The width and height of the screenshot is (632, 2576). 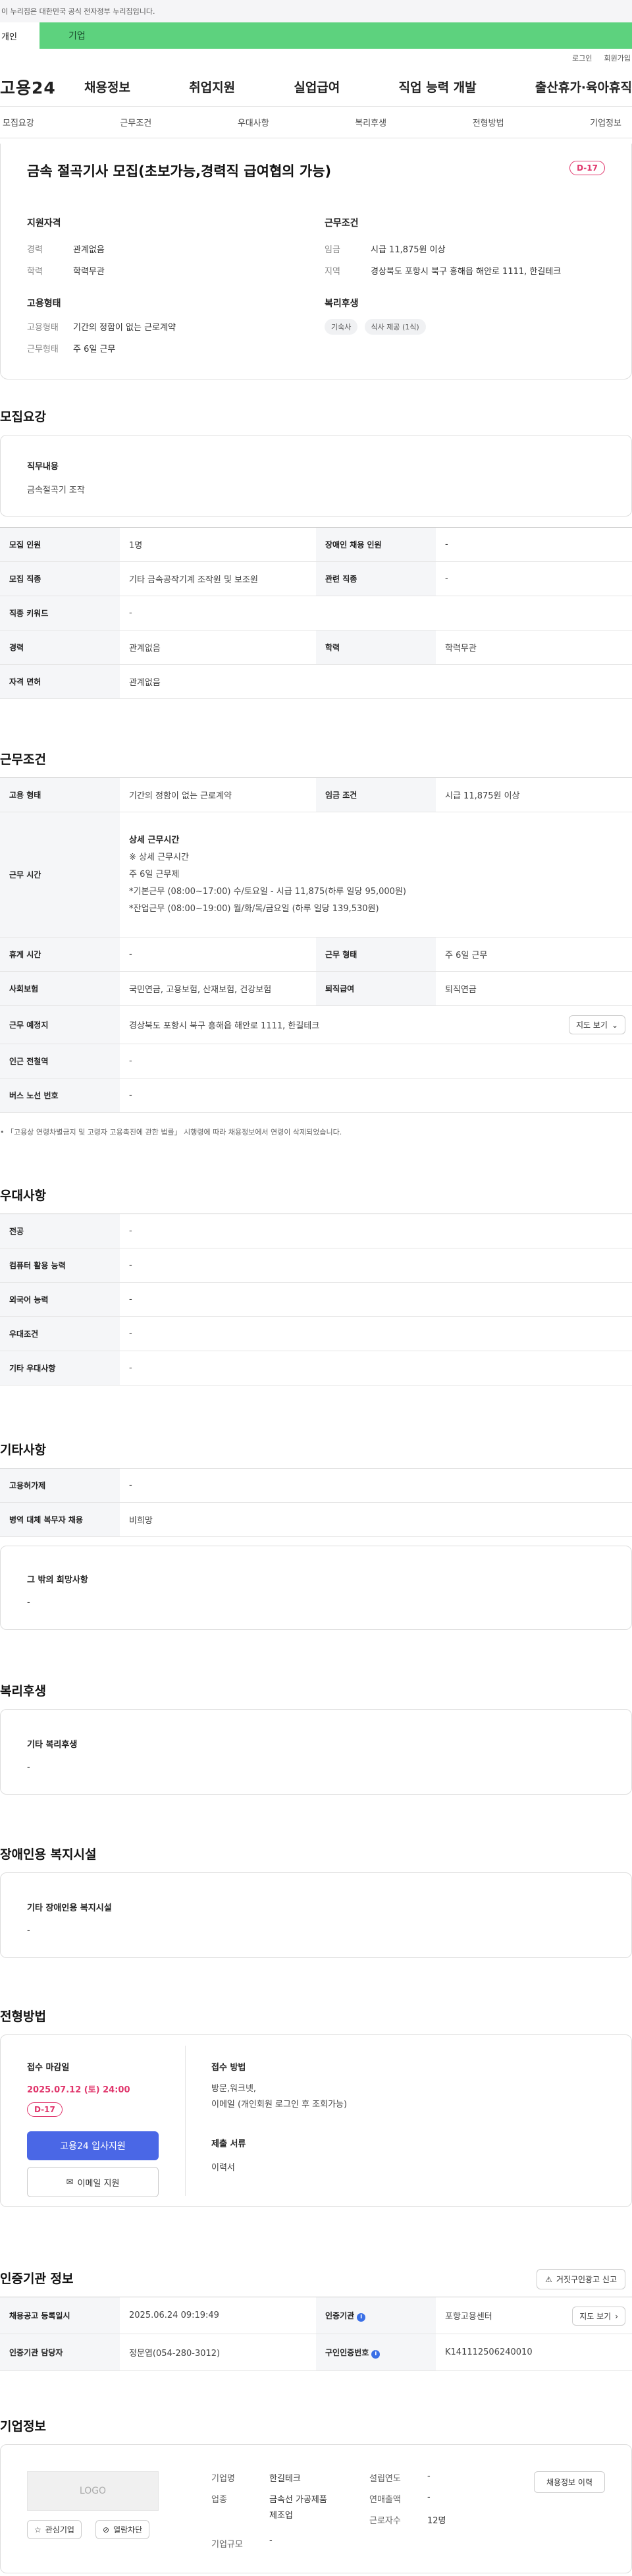 I want to click on table-header: 병역 대체 복무자 채용, so click(x=60, y=1519).